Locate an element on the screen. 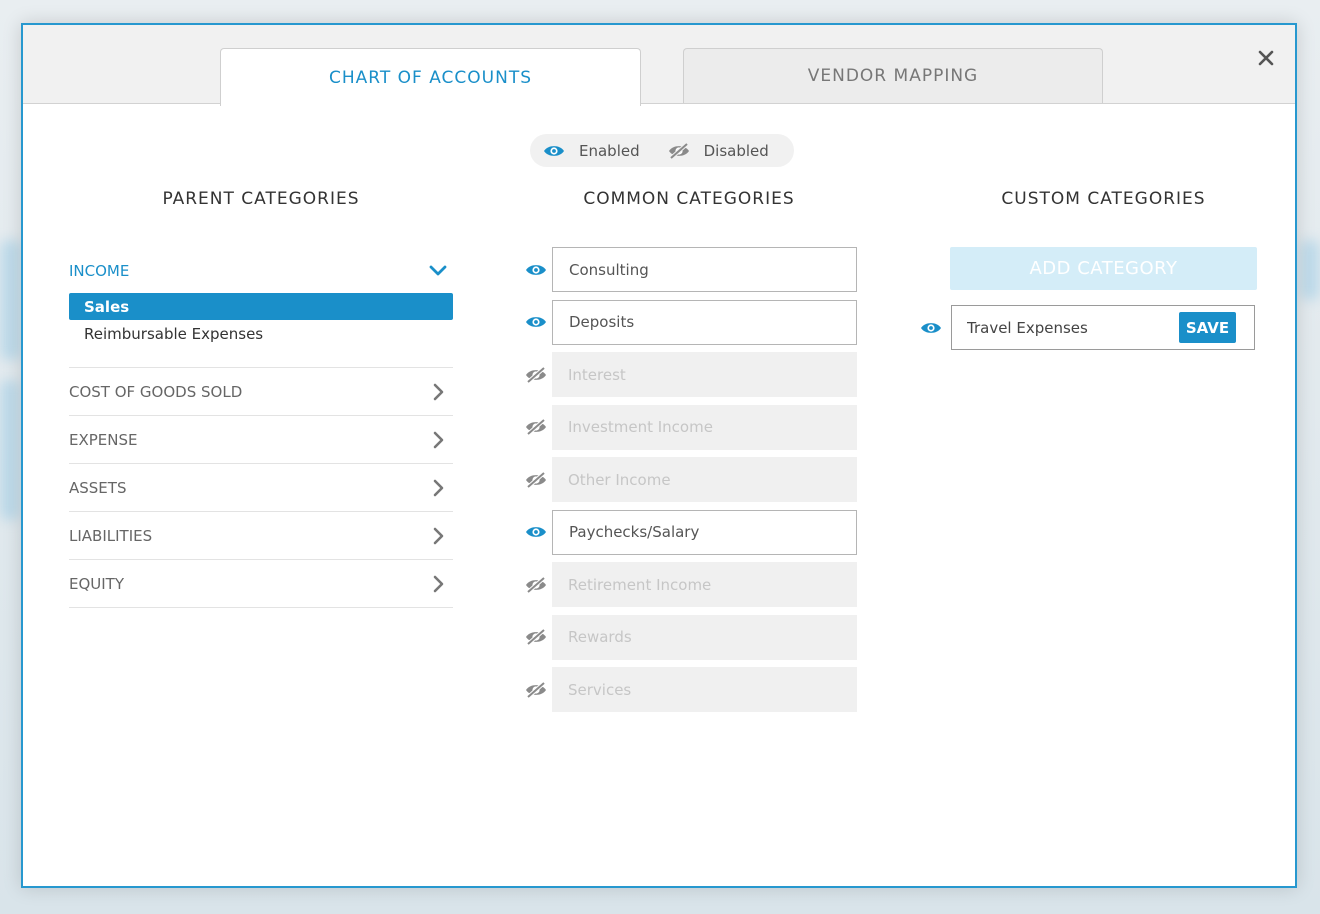 Image resolution: width=1320 pixels, height=914 pixels. common-category-item: Investment Income is located at coordinates (704, 427).